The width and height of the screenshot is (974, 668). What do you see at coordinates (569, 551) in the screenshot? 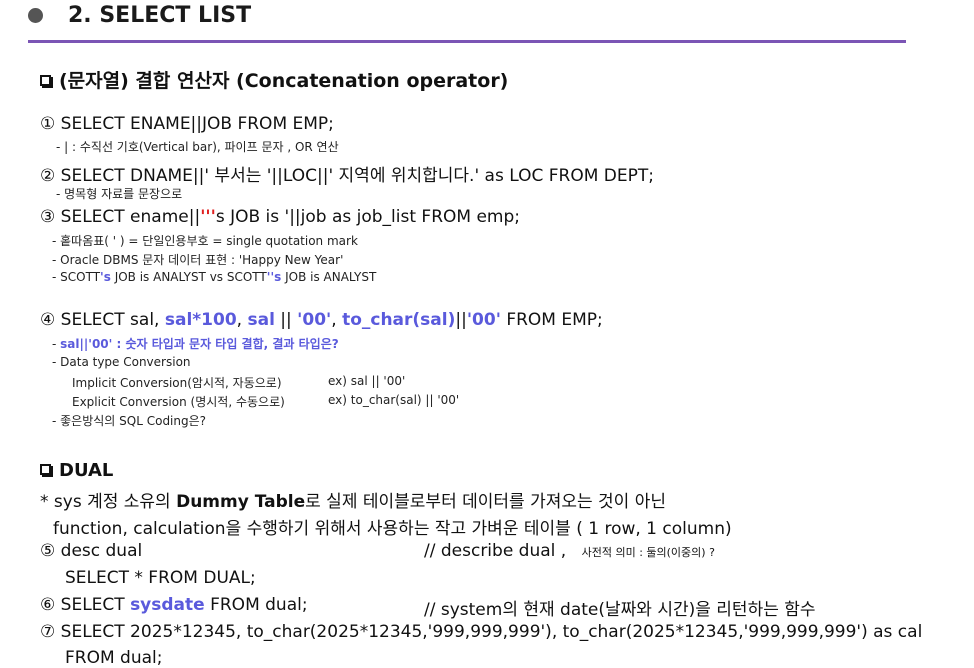
I see `item-5-comment: // describe dual , 사전적 의미 : 둘의(이중의) ?` at bounding box center [569, 551].